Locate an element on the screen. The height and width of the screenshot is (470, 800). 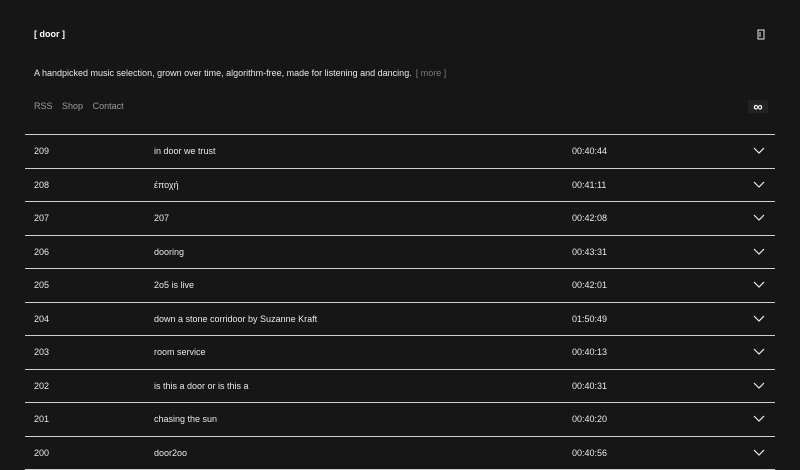
more-link: [ more ] is located at coordinates (431, 73).